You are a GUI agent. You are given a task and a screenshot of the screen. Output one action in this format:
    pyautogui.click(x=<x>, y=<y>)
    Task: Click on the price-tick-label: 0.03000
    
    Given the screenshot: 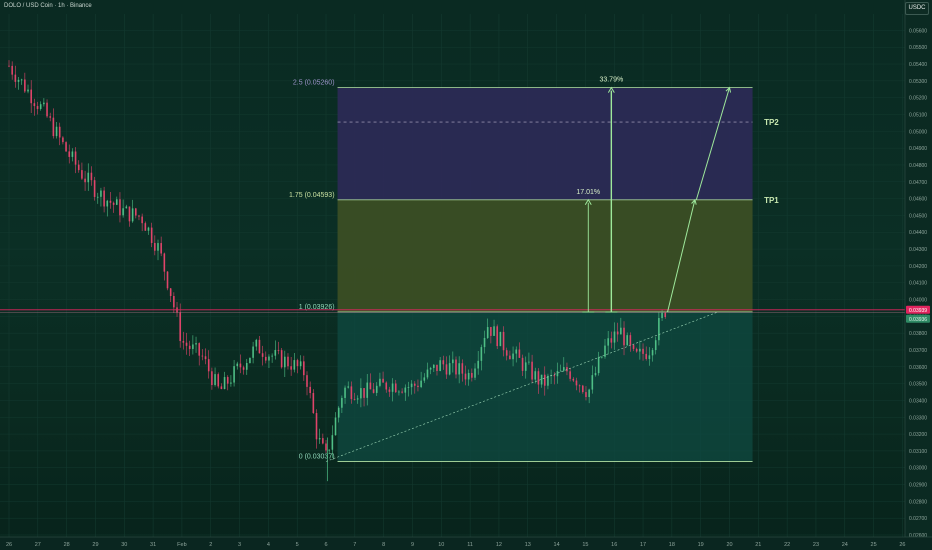 What is the action you would take?
    pyautogui.click(x=918, y=469)
    